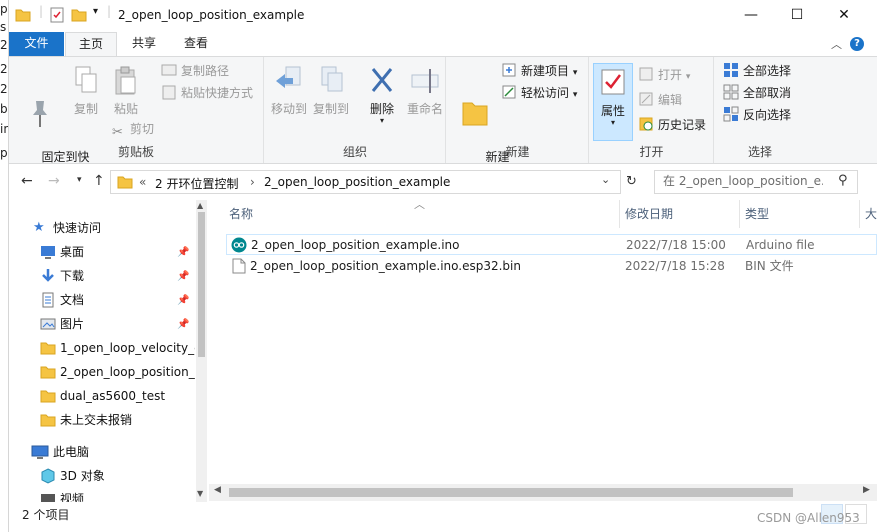  What do you see at coordinates (196, 44) in the screenshot?
I see `tab-view: 查看` at bounding box center [196, 44].